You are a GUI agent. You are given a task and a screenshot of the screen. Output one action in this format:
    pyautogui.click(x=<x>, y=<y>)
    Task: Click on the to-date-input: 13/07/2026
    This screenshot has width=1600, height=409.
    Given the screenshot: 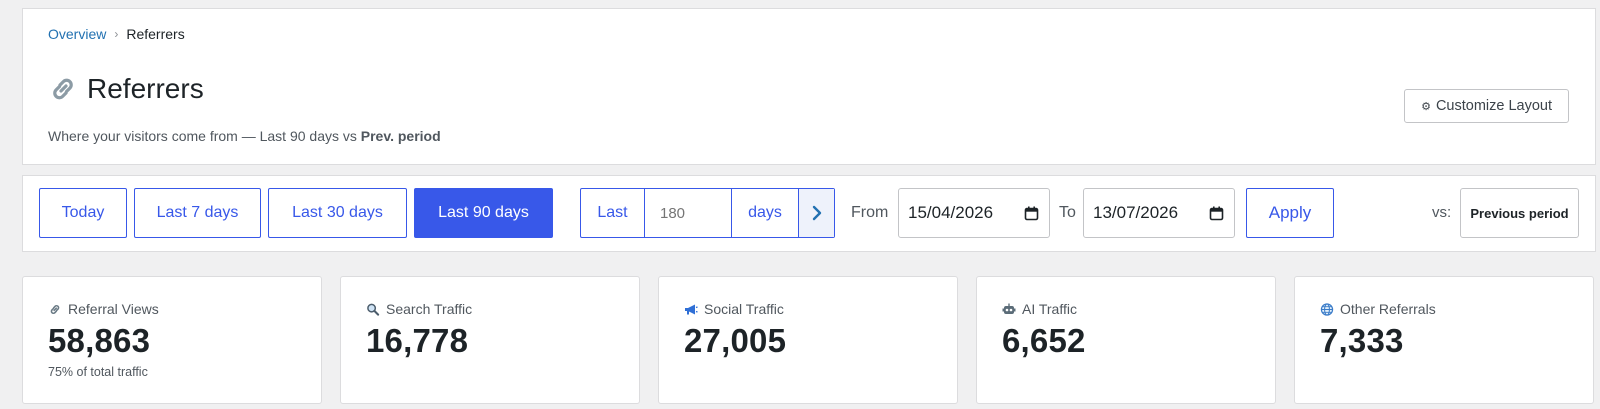 What is the action you would take?
    pyautogui.click(x=1159, y=213)
    